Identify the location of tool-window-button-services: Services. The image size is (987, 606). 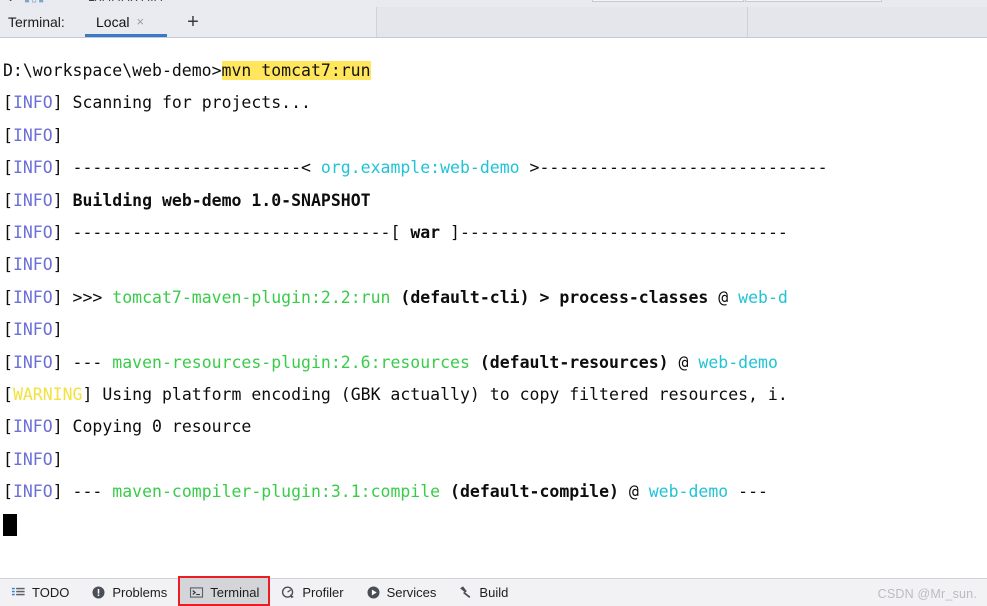
(401, 592).